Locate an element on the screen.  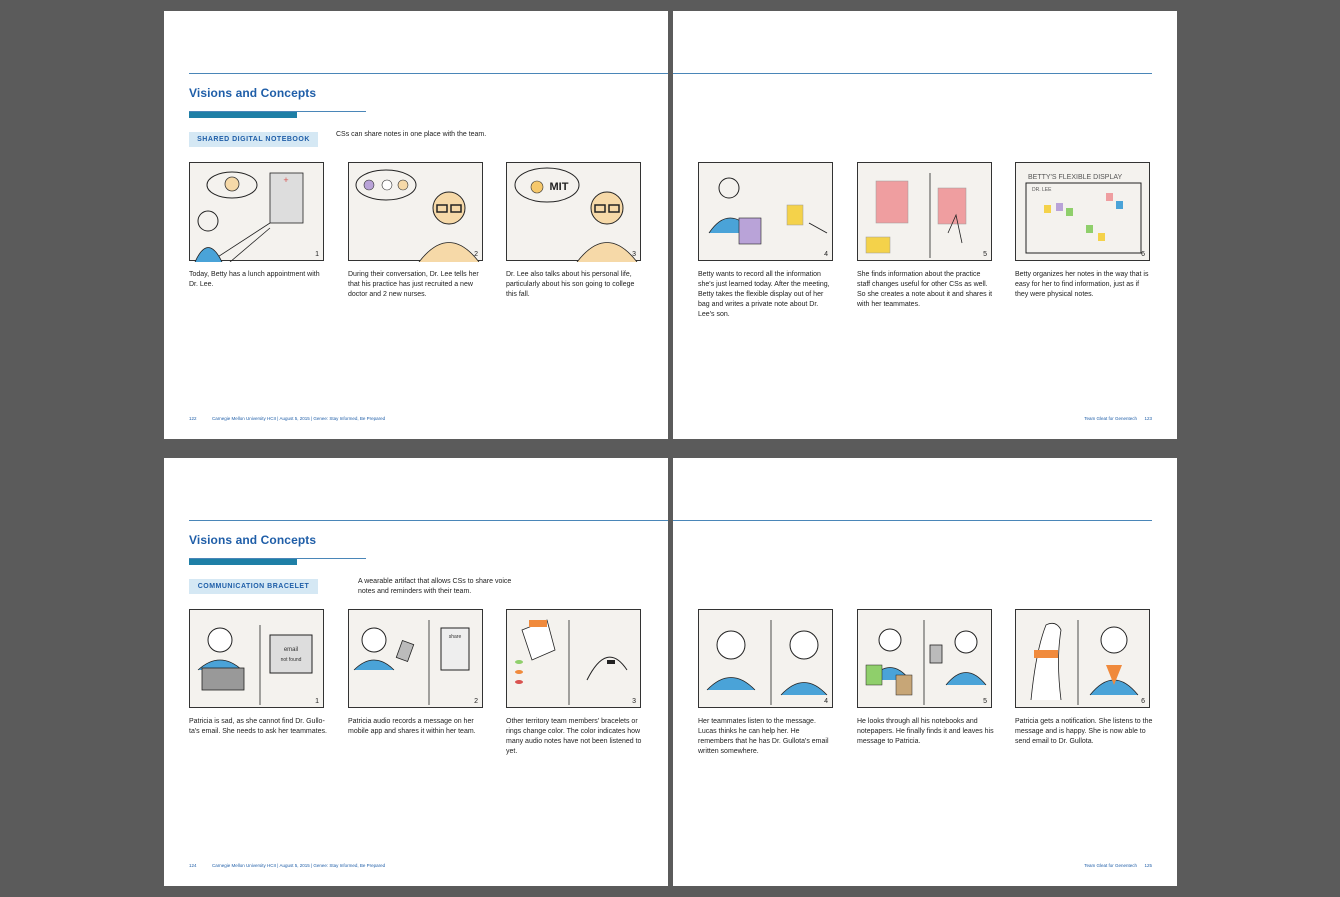
page-number: 124 is located at coordinates (193, 865).